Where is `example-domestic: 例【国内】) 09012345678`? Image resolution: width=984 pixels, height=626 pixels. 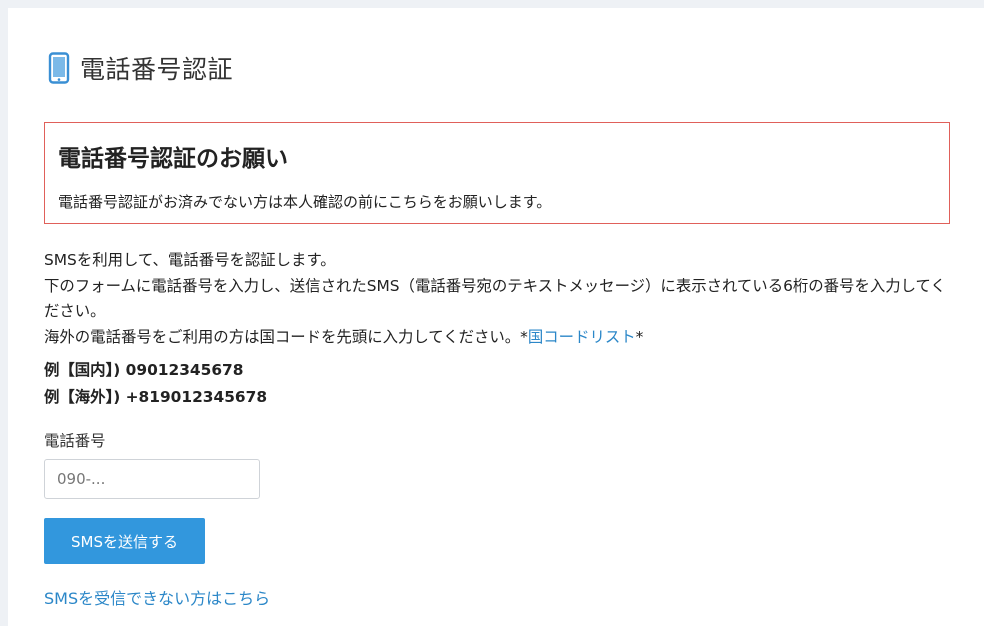 example-domestic: 例【国内】) 09012345678 is located at coordinates (144, 370).